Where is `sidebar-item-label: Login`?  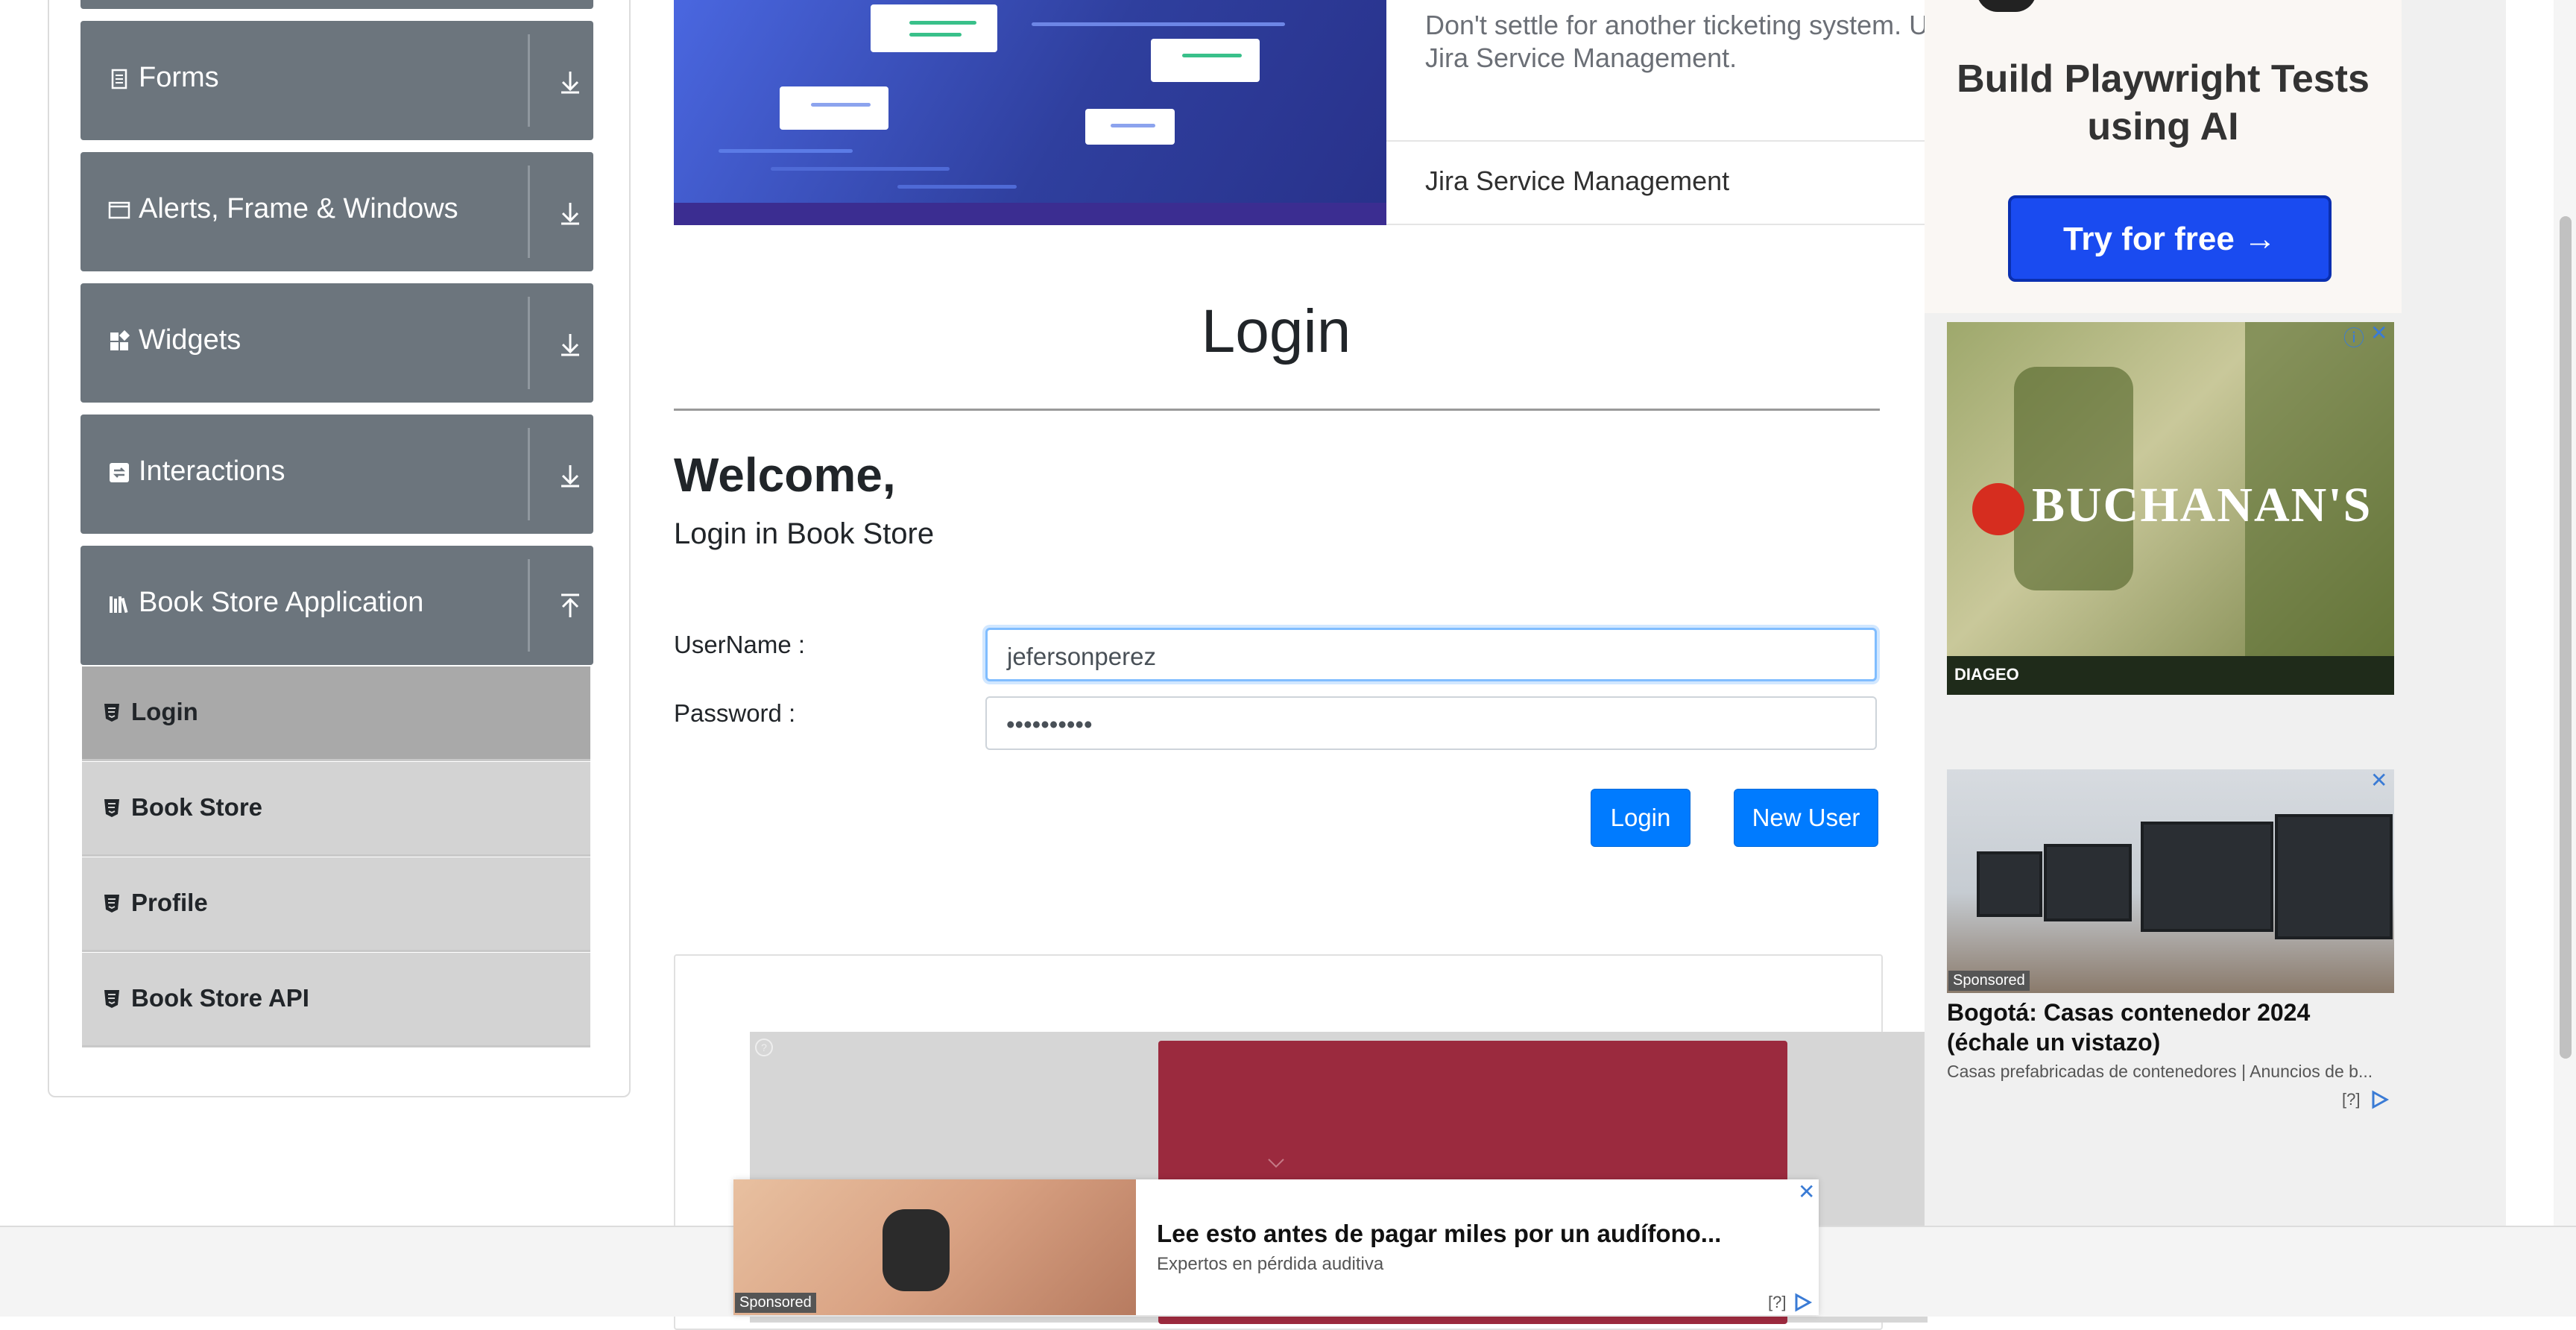 sidebar-item-label: Login is located at coordinates (164, 711).